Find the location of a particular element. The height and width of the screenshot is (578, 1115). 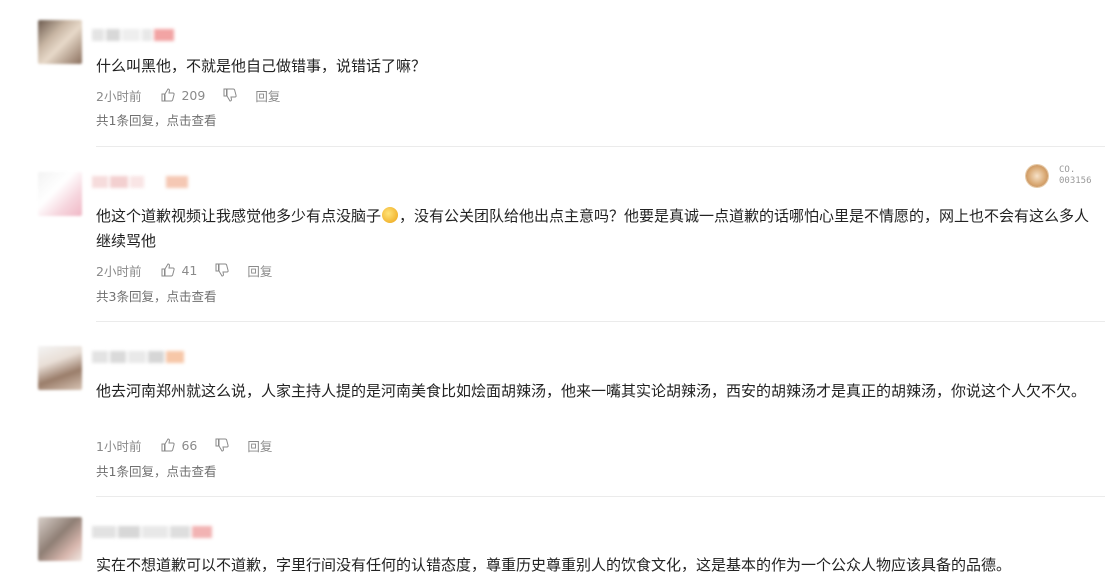

comment-meta: 2小时前 41 回复 is located at coordinates (184, 270).